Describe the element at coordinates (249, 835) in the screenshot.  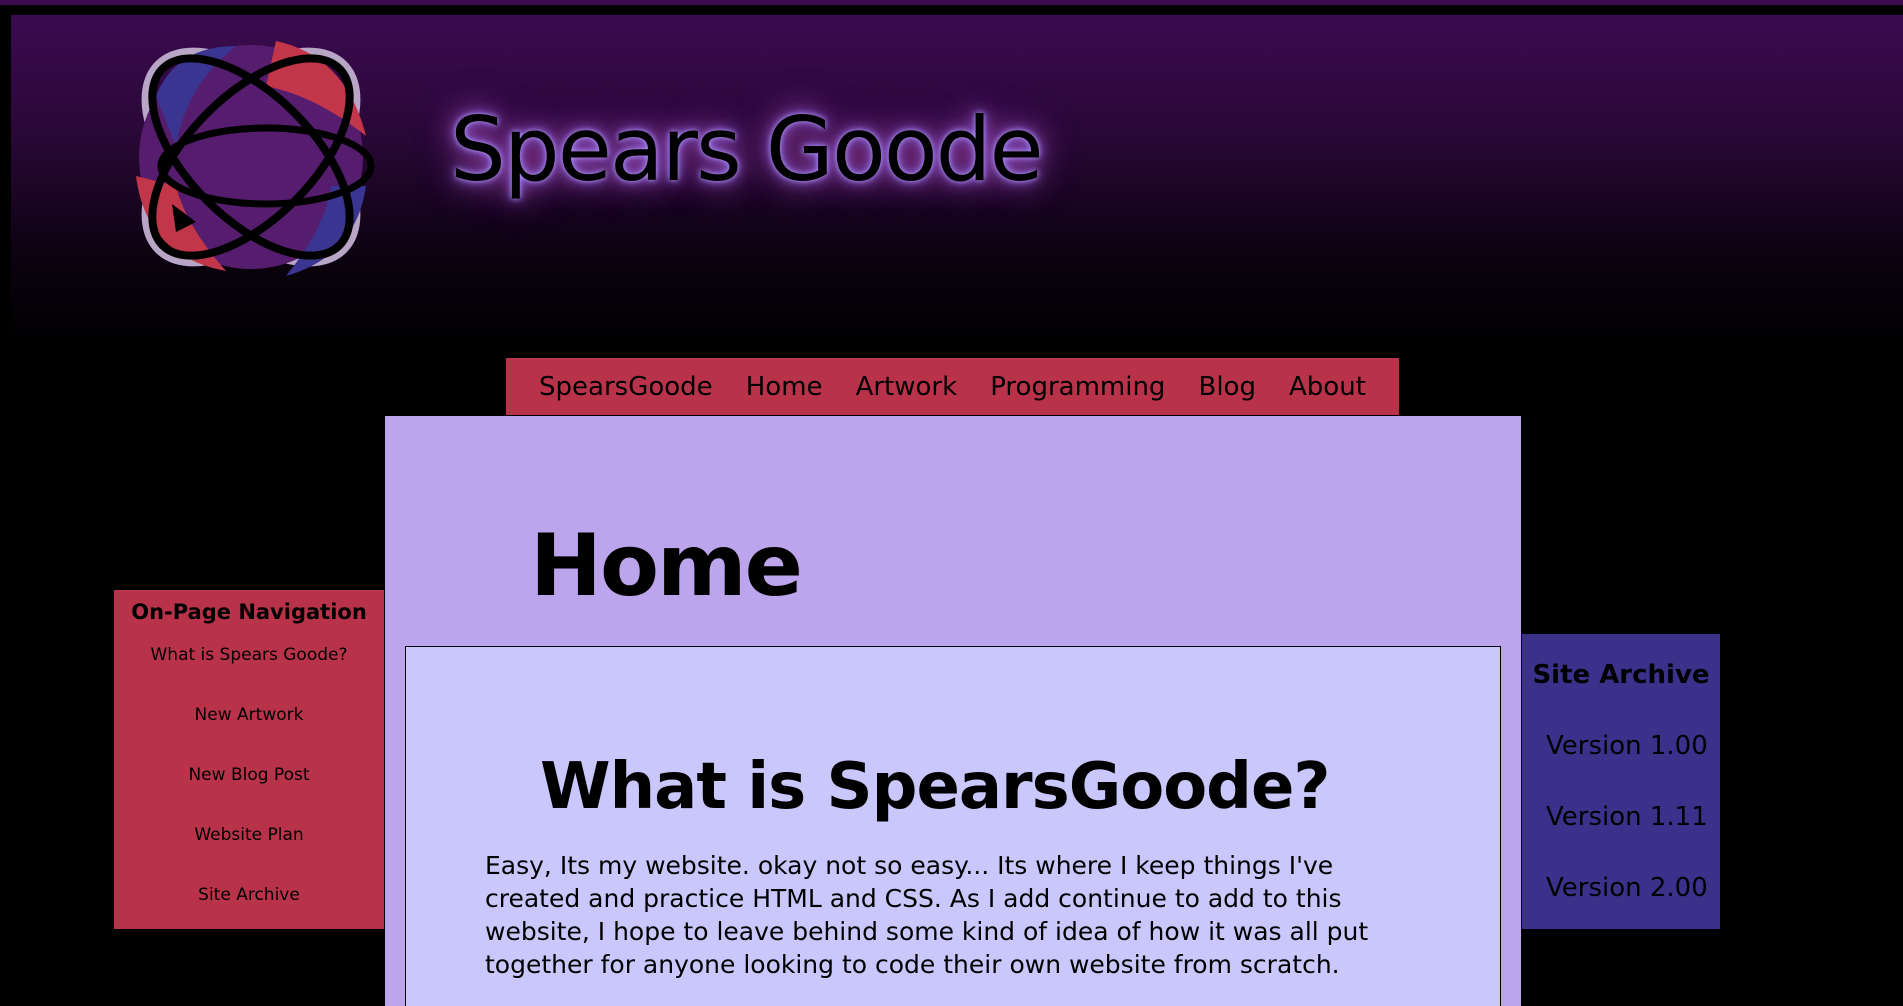
I see `left-nav-item-website-plan: Website Plan` at that location.